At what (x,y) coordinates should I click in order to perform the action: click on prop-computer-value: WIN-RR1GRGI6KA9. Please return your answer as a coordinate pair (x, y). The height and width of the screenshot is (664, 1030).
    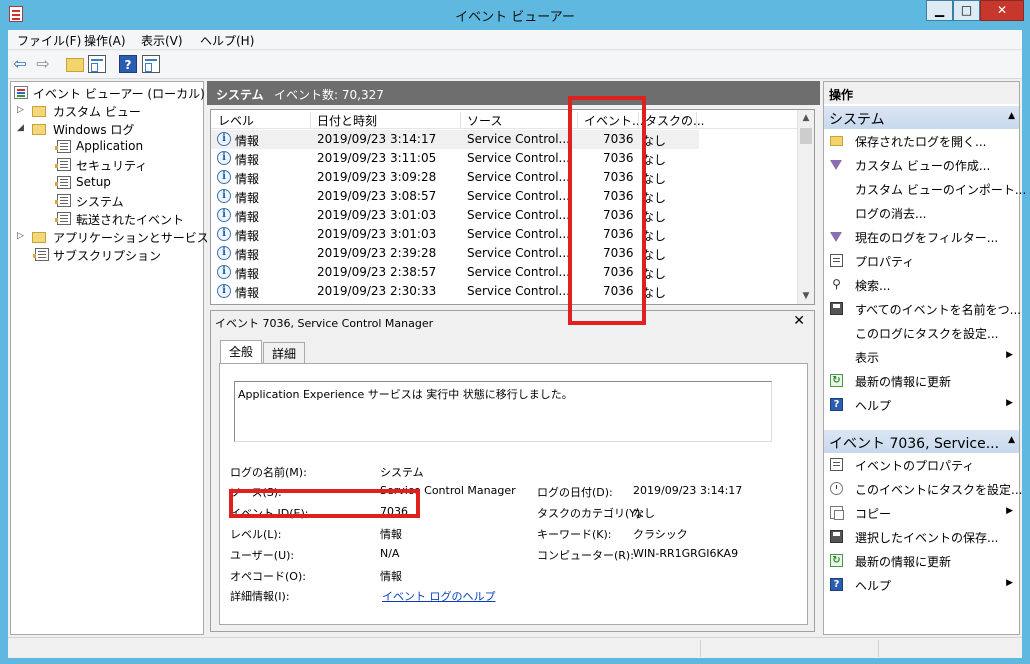
    Looking at the image, I should click on (686, 553).